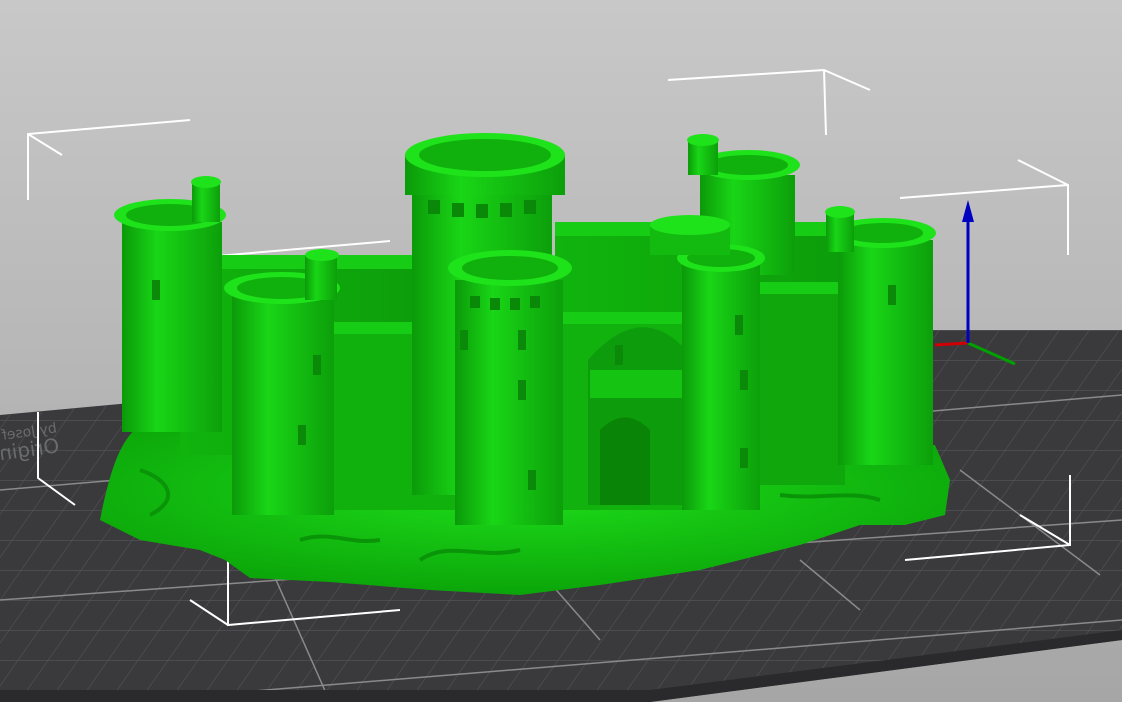  Describe the element at coordinates (638, 384) in the screenshot. I see `gate-parapet` at that location.